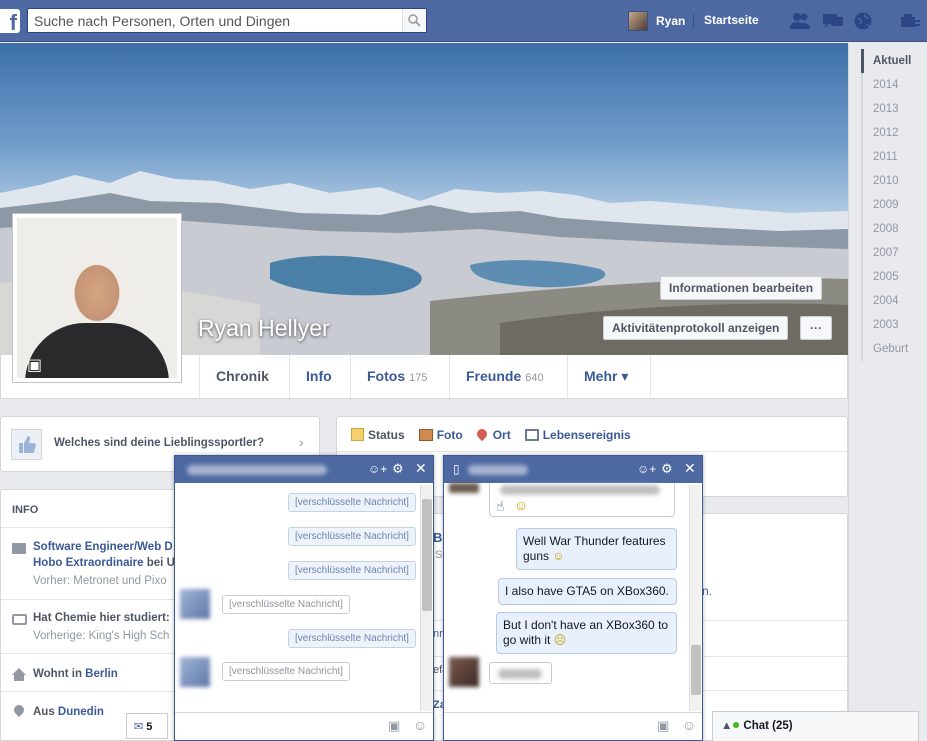  What do you see at coordinates (19, 548) in the screenshot?
I see `briefcase-icon` at bounding box center [19, 548].